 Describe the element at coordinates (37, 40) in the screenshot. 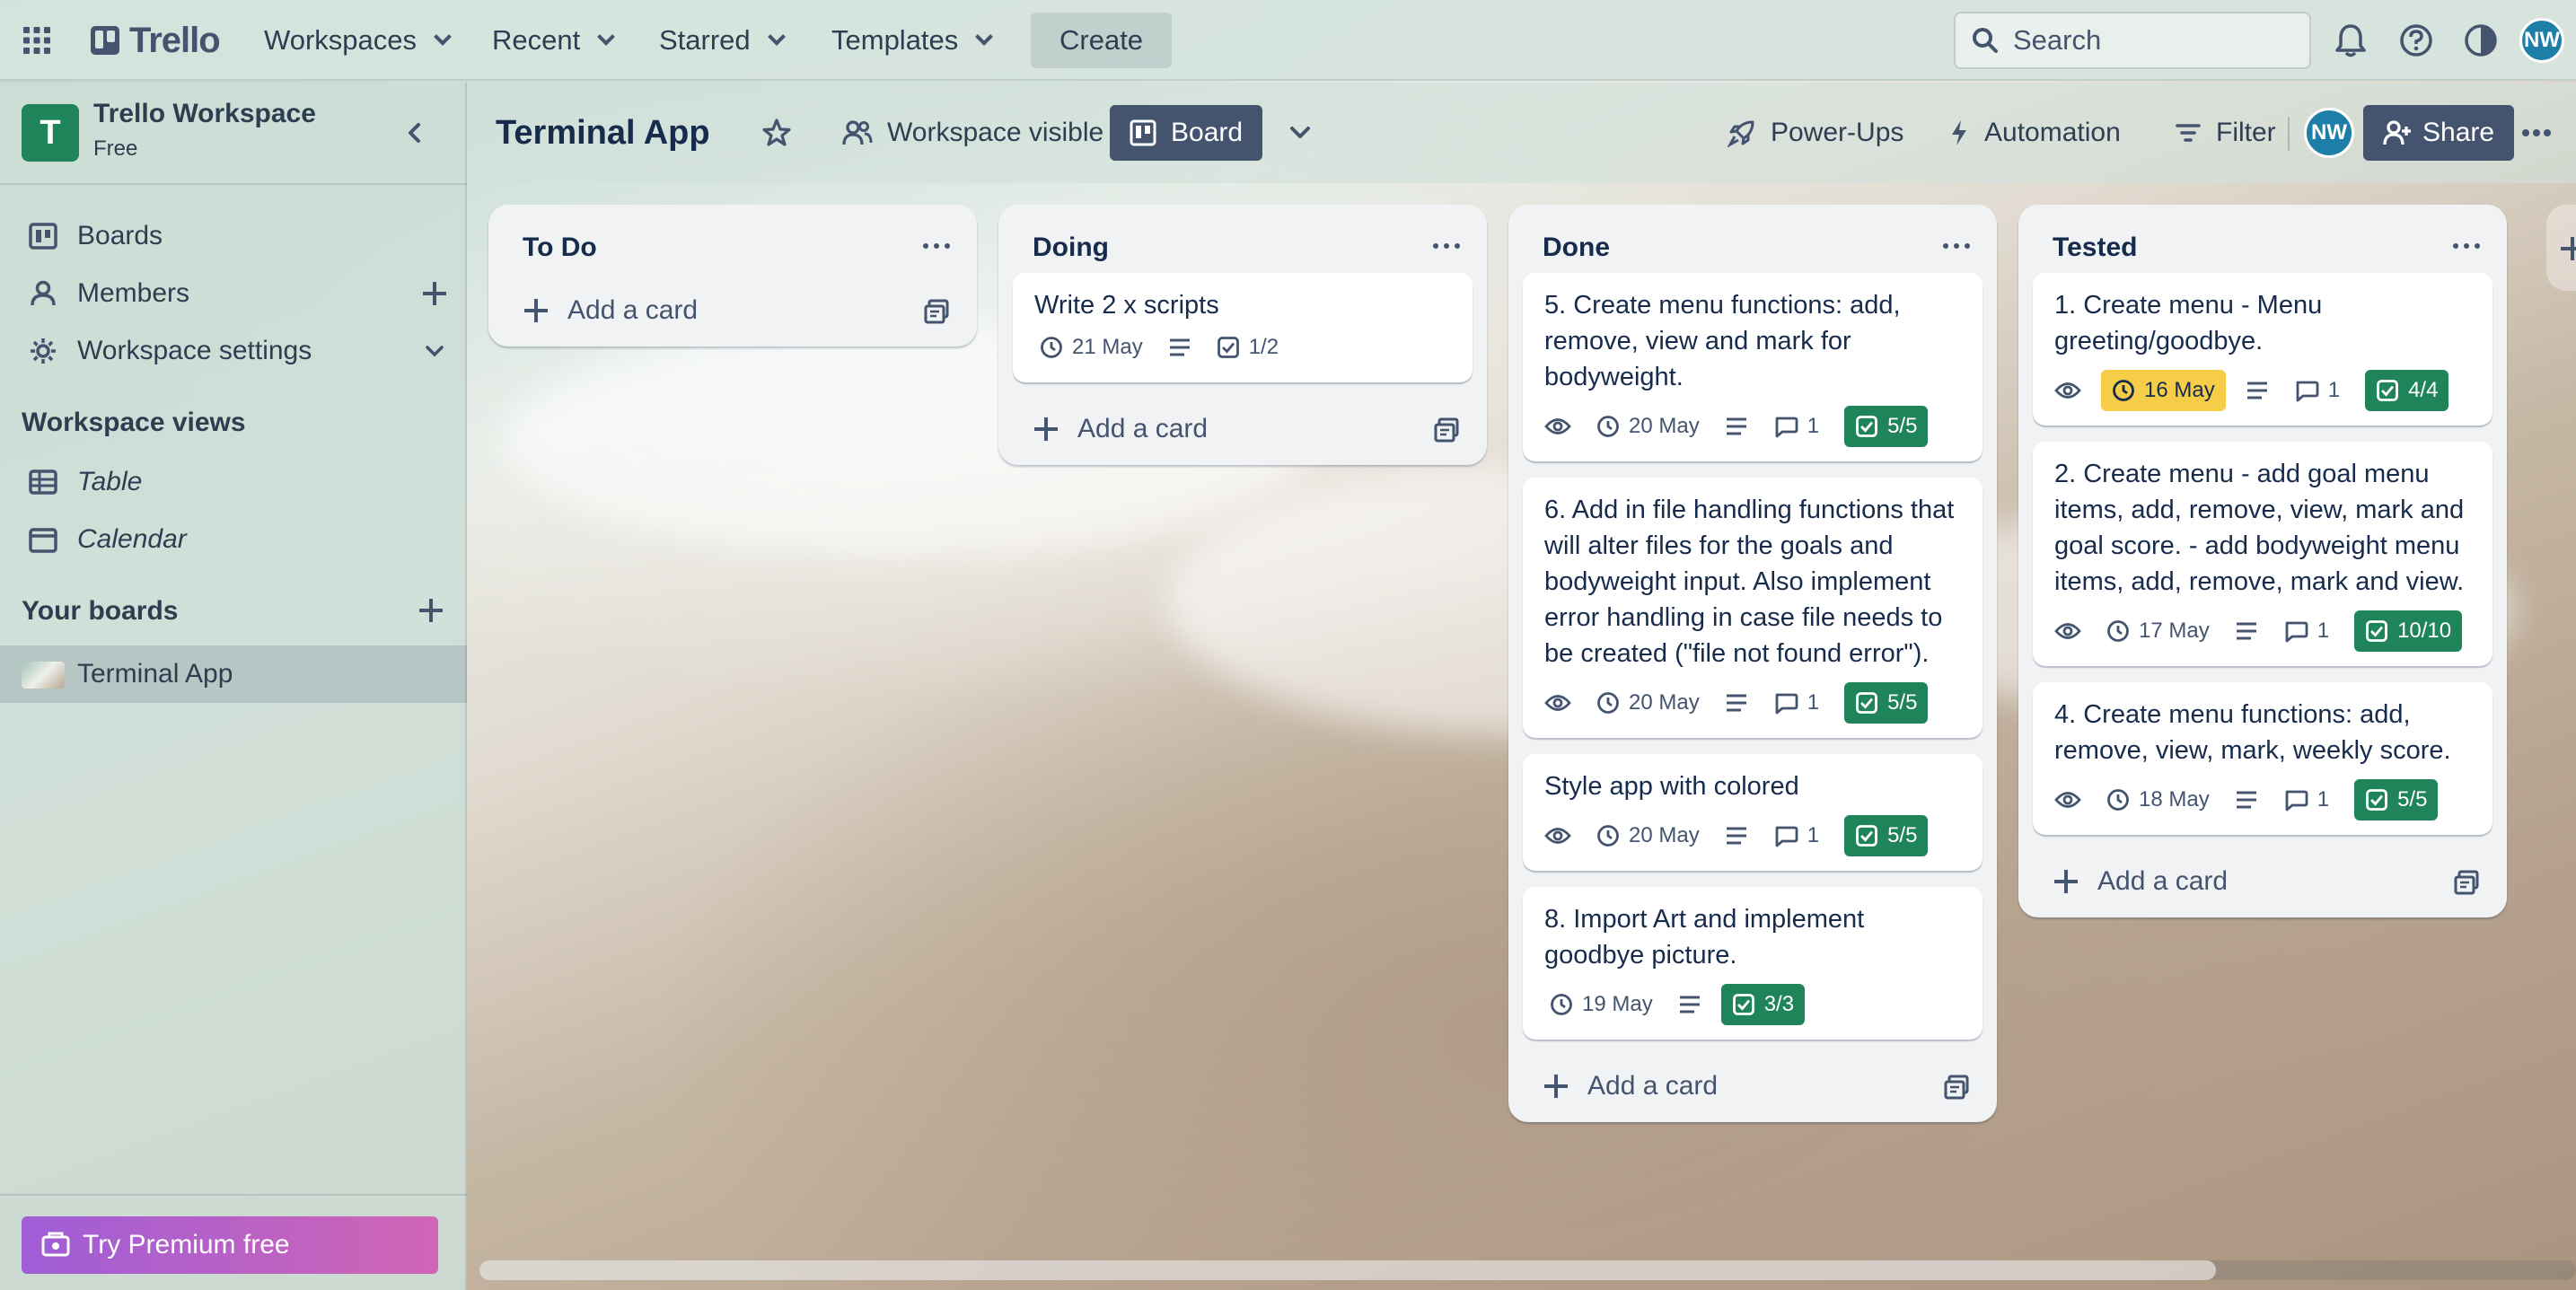

I see `app-switcher-button` at that location.